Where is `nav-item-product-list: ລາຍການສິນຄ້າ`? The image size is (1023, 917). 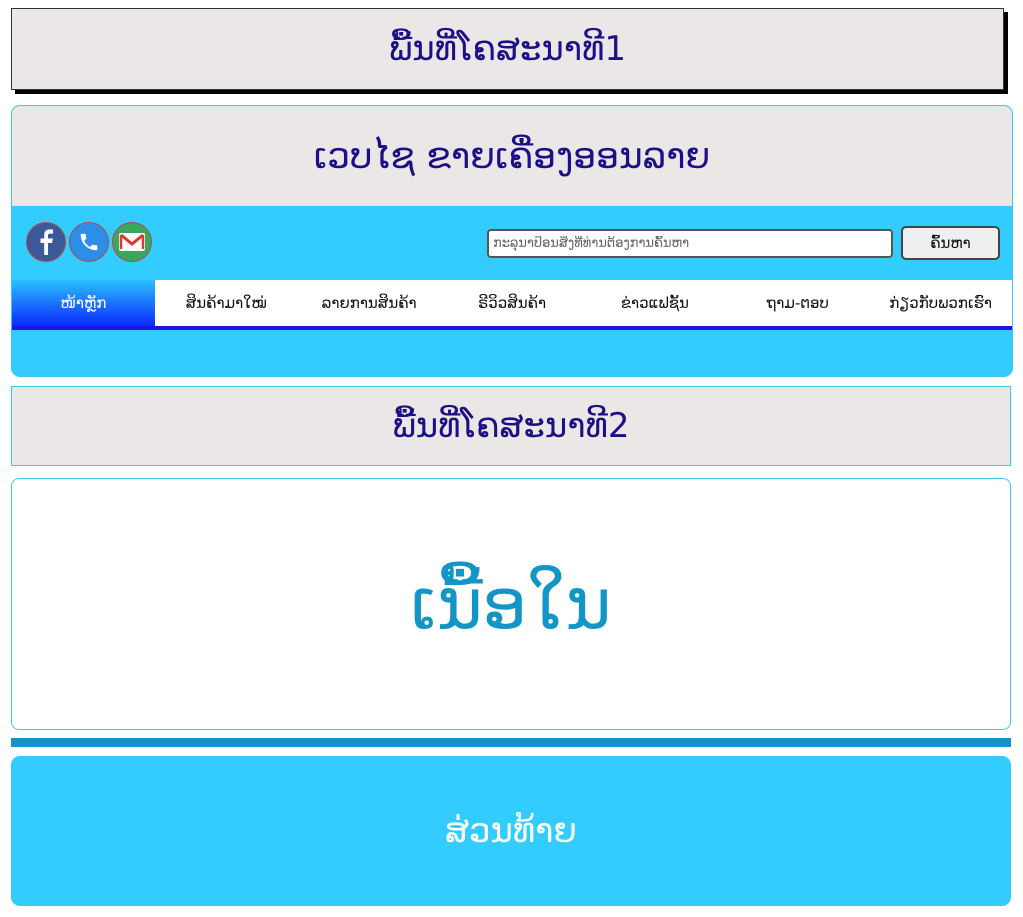 nav-item-product-list: ລາຍການສິນຄ້າ is located at coordinates (369, 303).